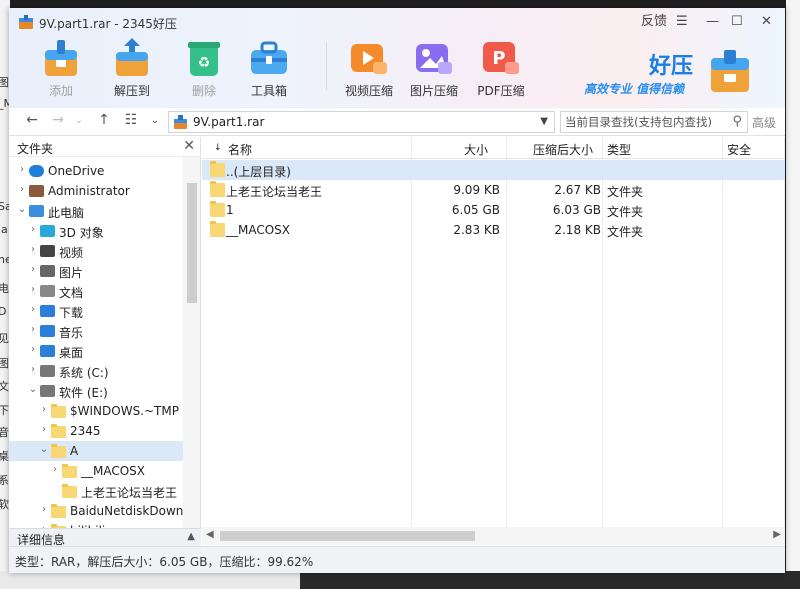  I want to click on up-arrow-icon: ↑, so click(104, 120).